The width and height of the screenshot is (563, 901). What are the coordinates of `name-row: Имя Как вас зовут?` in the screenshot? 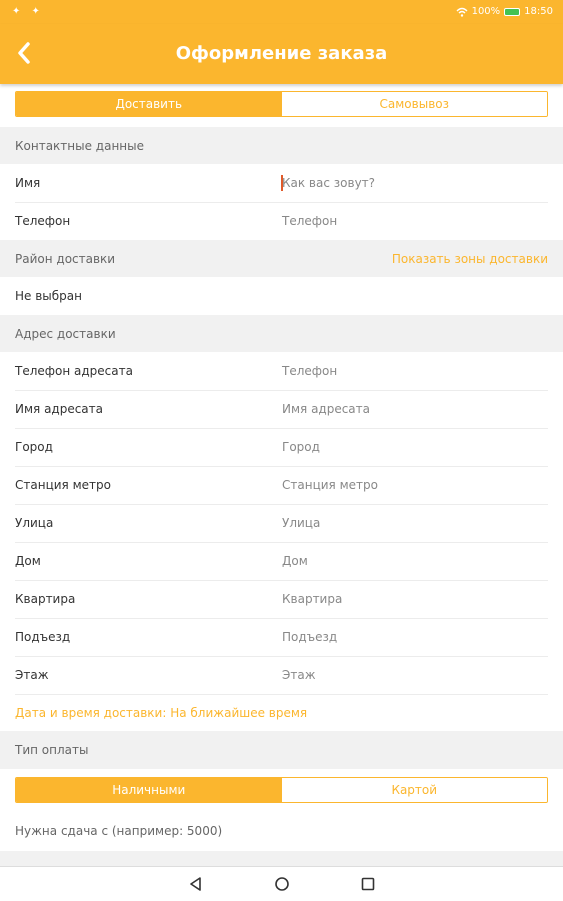 It's located at (281, 183).